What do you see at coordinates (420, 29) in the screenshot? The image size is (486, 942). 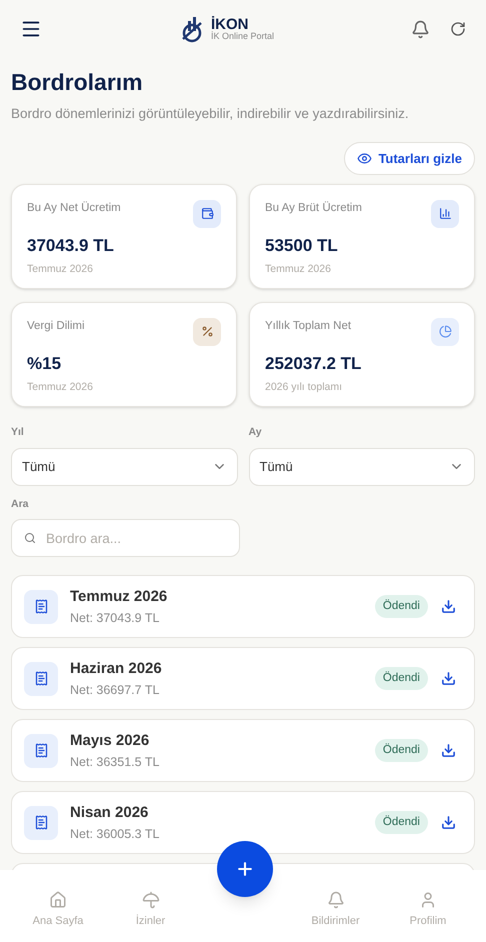 I see `notification-icon` at bounding box center [420, 29].